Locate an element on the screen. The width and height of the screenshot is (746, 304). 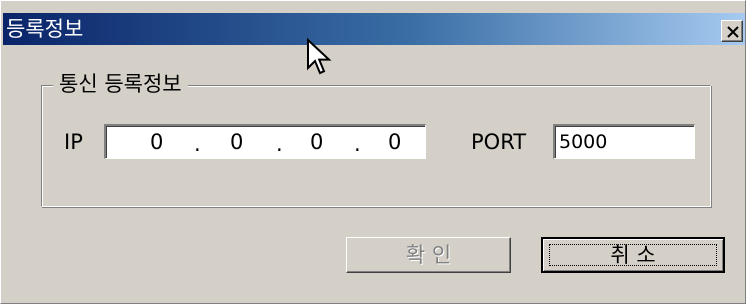
ip-address-input: 0 . 0 . 0 . 0 is located at coordinates (265, 141).